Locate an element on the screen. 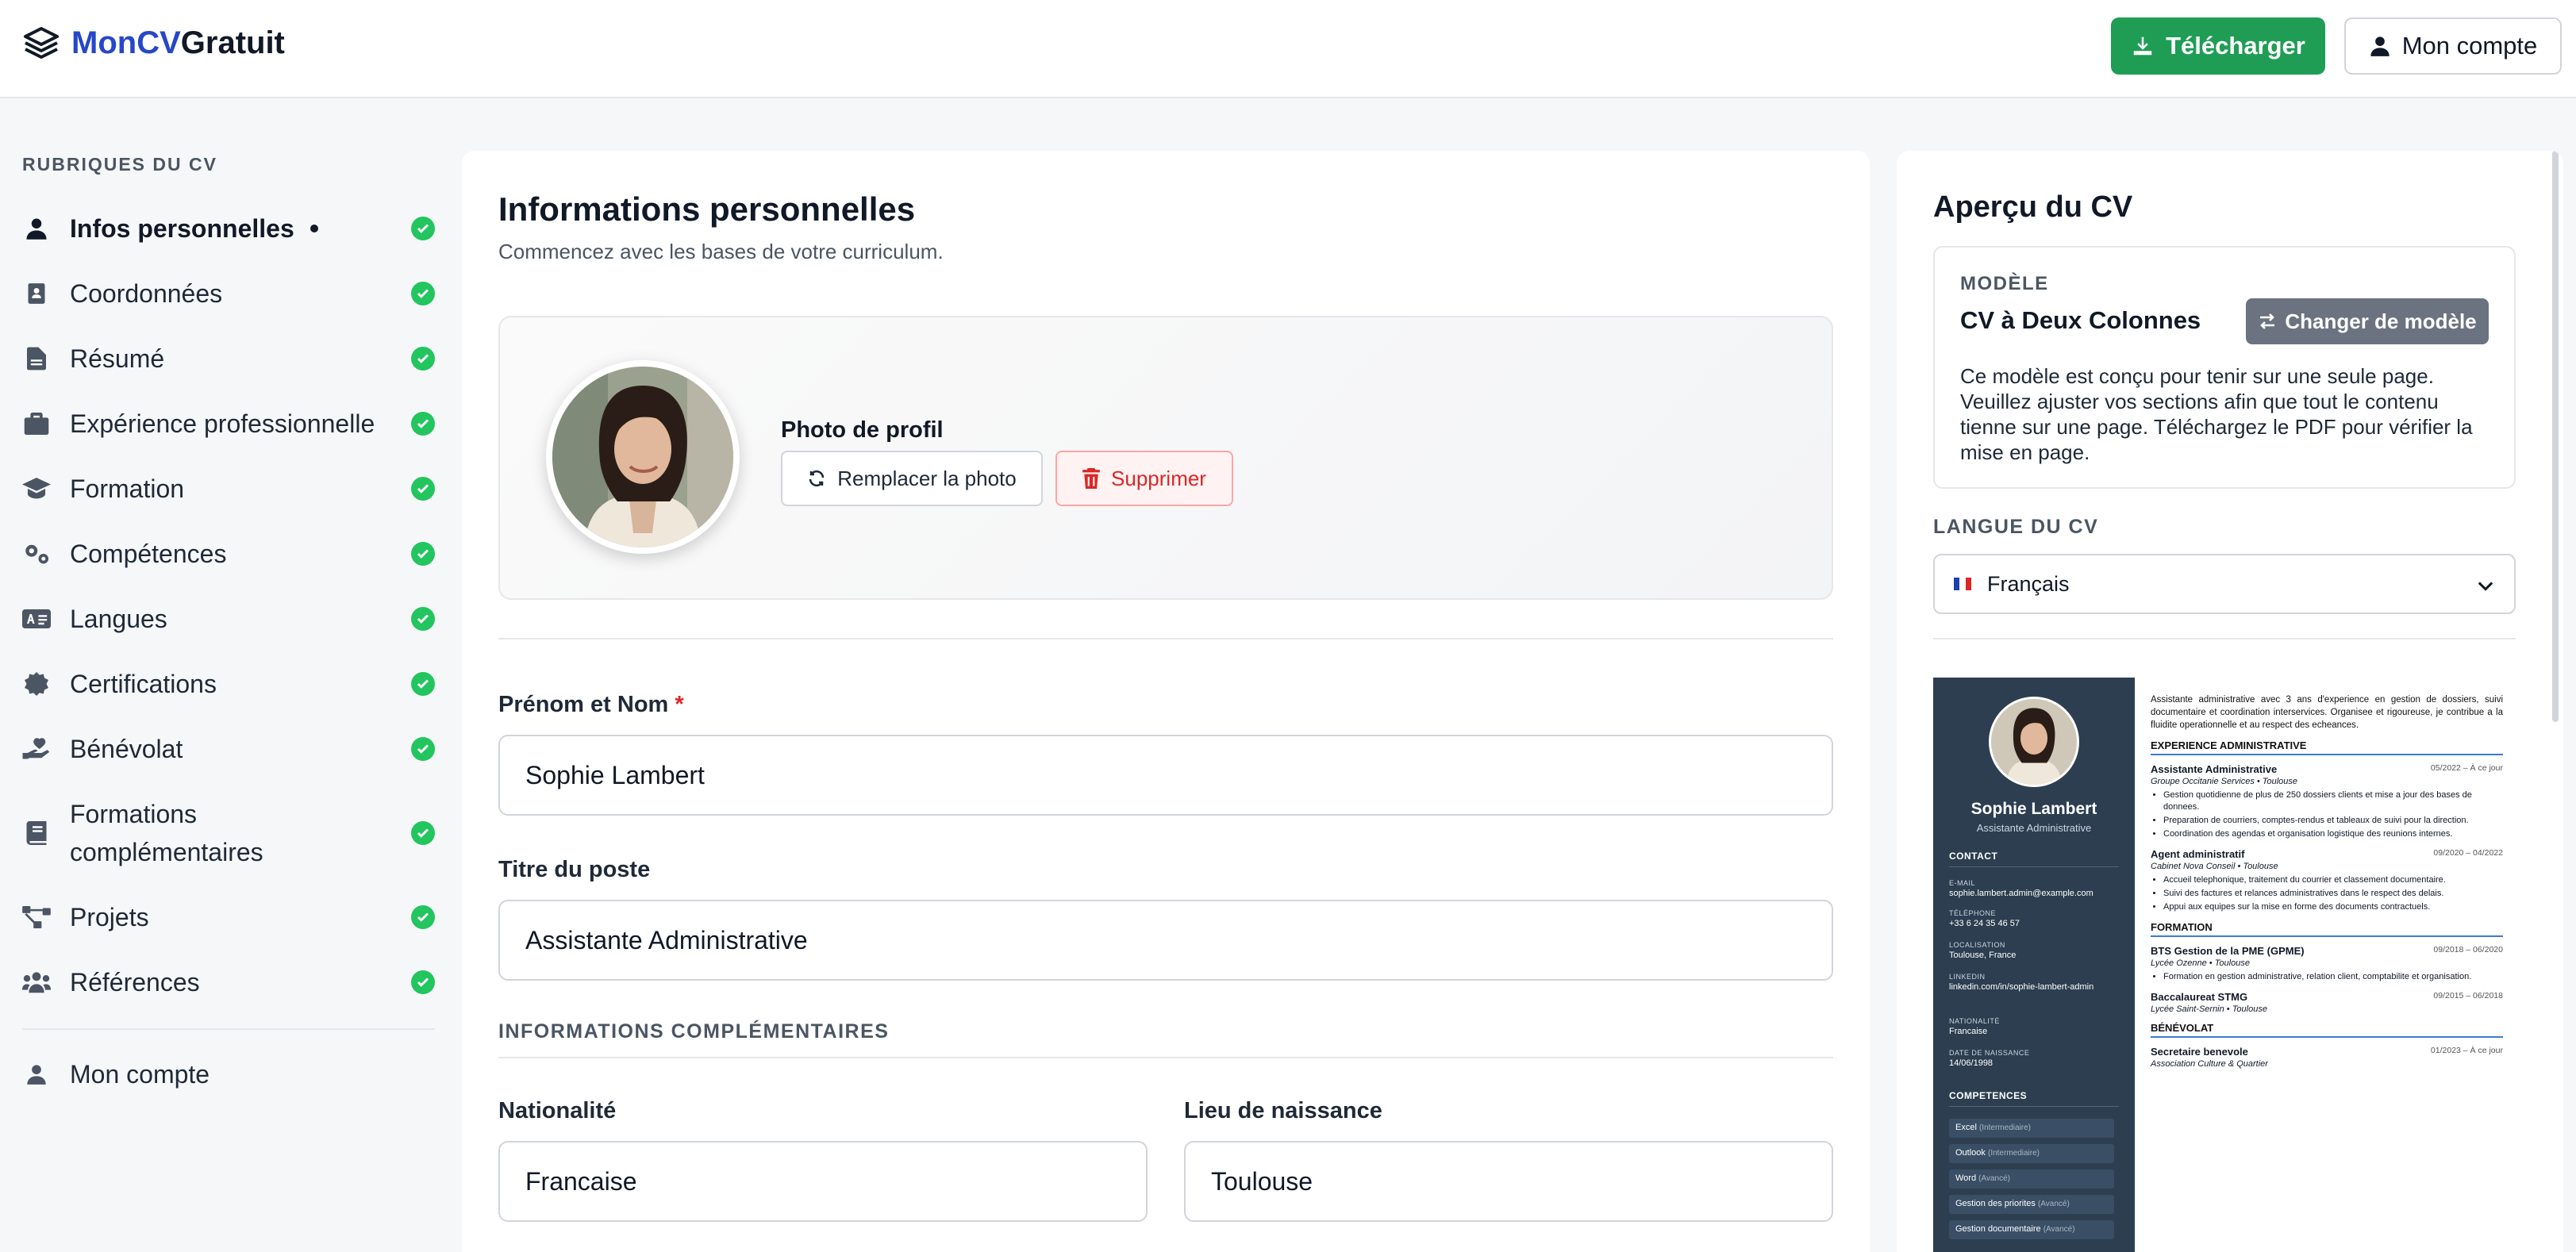  cv-location-value: Toulouse, France is located at coordinates (1983, 956).